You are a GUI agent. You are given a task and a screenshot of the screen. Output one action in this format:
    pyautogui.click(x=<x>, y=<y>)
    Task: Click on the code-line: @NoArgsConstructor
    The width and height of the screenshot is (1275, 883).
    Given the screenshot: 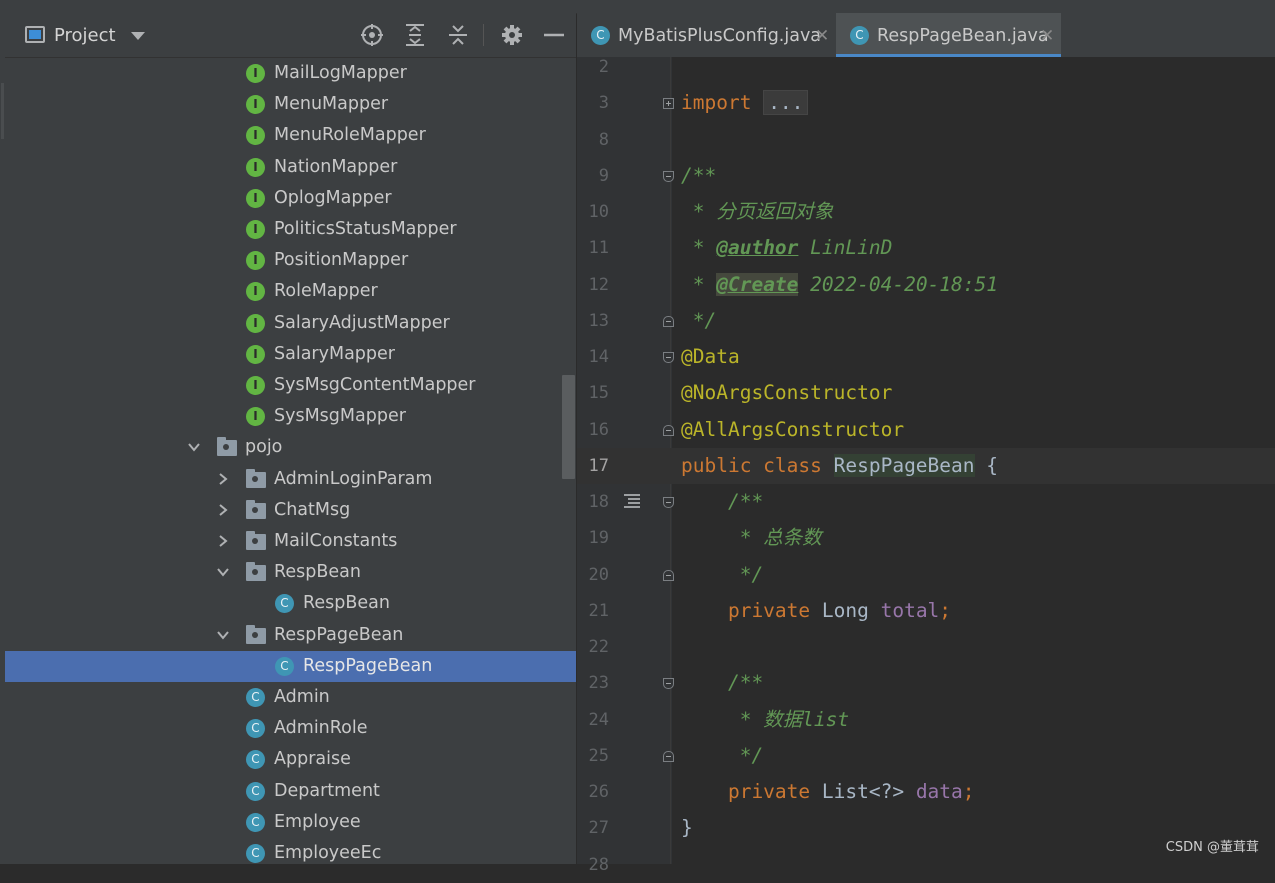 What is the action you would take?
    pyautogui.click(x=787, y=393)
    